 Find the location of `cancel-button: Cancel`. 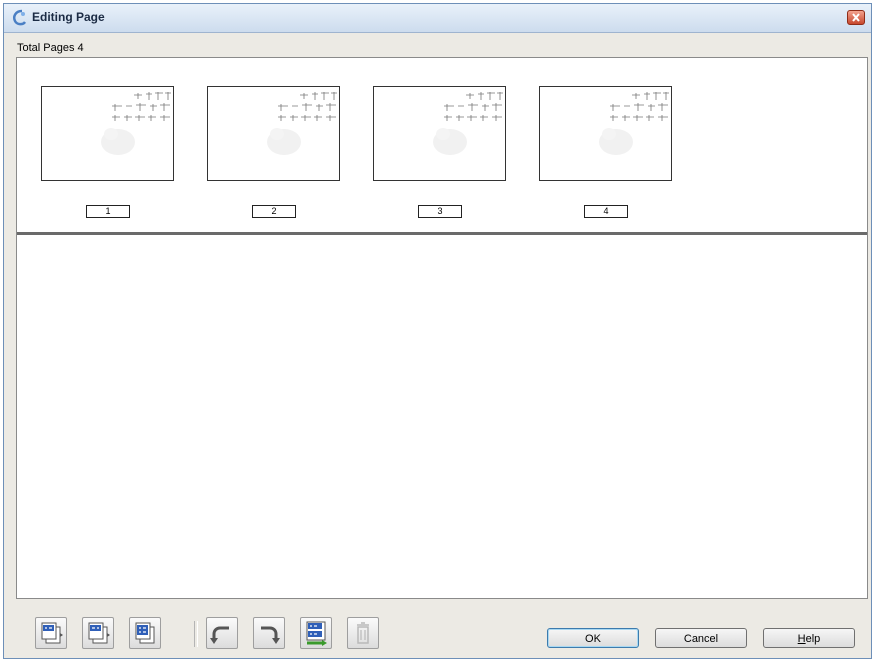

cancel-button: Cancel is located at coordinates (701, 638).